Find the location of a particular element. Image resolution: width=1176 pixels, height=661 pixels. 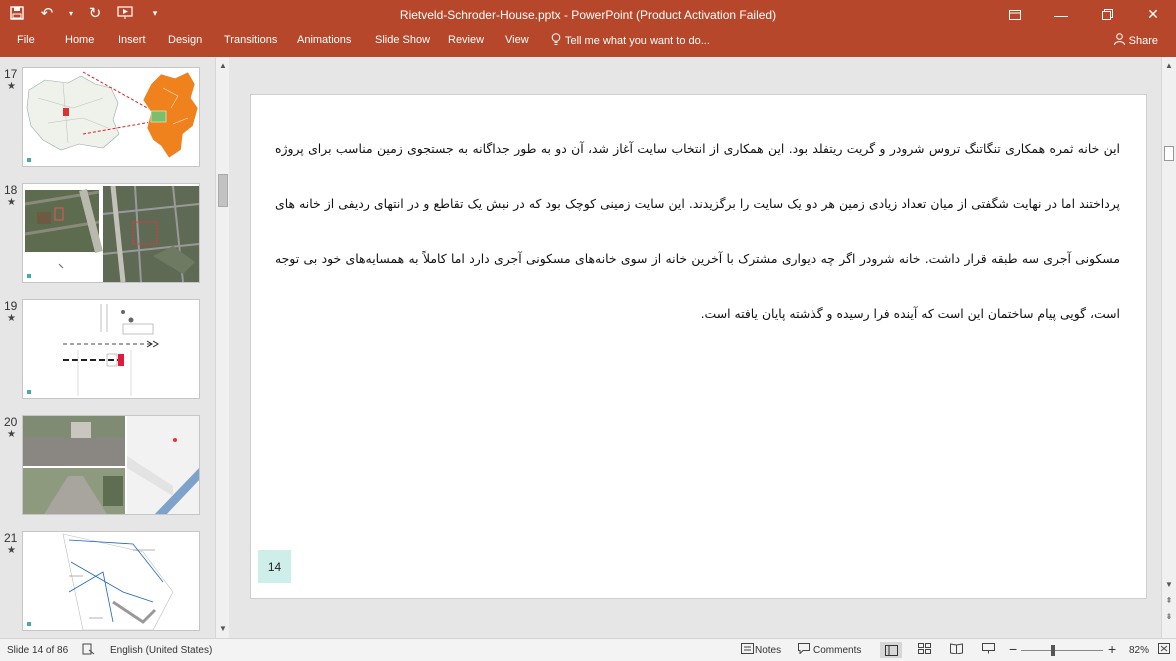

lightbulb-icon is located at coordinates (556, 41).